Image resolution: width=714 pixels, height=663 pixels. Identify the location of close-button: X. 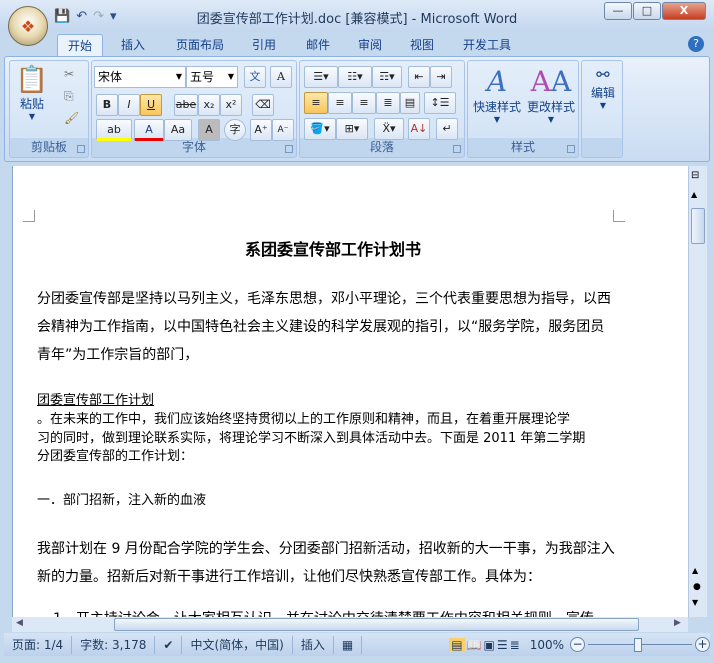
(684, 11).